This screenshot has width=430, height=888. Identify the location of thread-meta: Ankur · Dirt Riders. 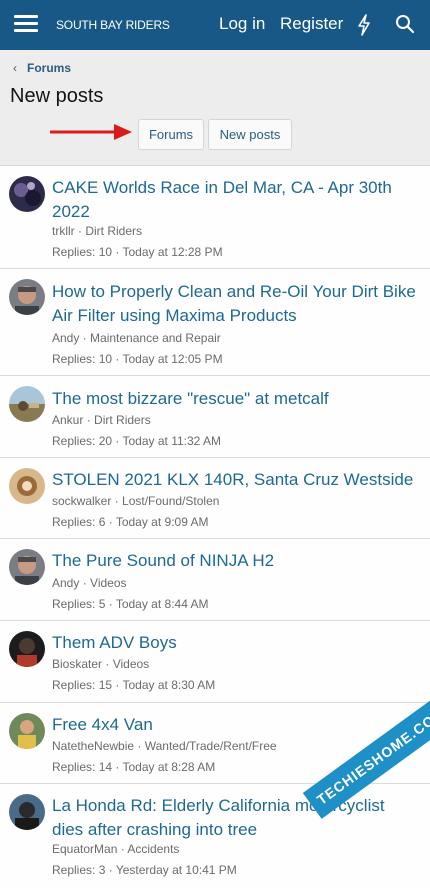
(101, 420).